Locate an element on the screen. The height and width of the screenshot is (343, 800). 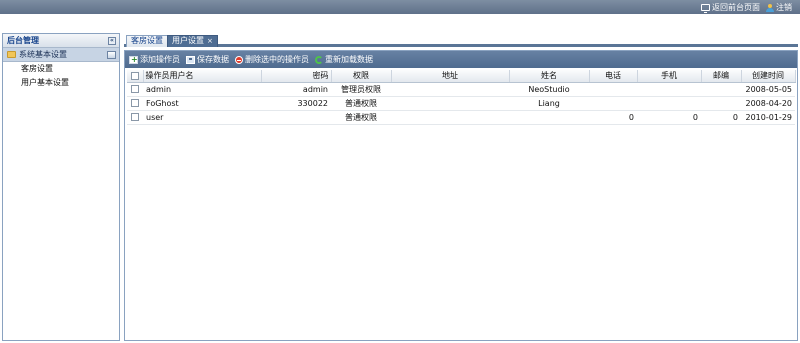
sidebar-title: 后台管理 is located at coordinates (23, 40).